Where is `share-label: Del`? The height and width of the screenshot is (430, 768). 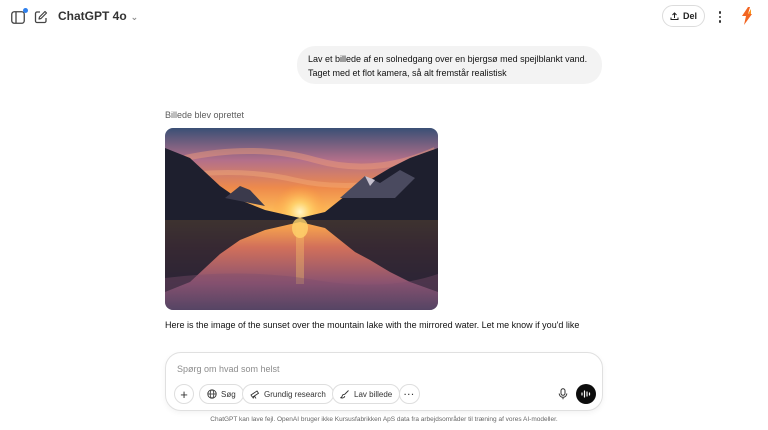 share-label: Del is located at coordinates (689, 16).